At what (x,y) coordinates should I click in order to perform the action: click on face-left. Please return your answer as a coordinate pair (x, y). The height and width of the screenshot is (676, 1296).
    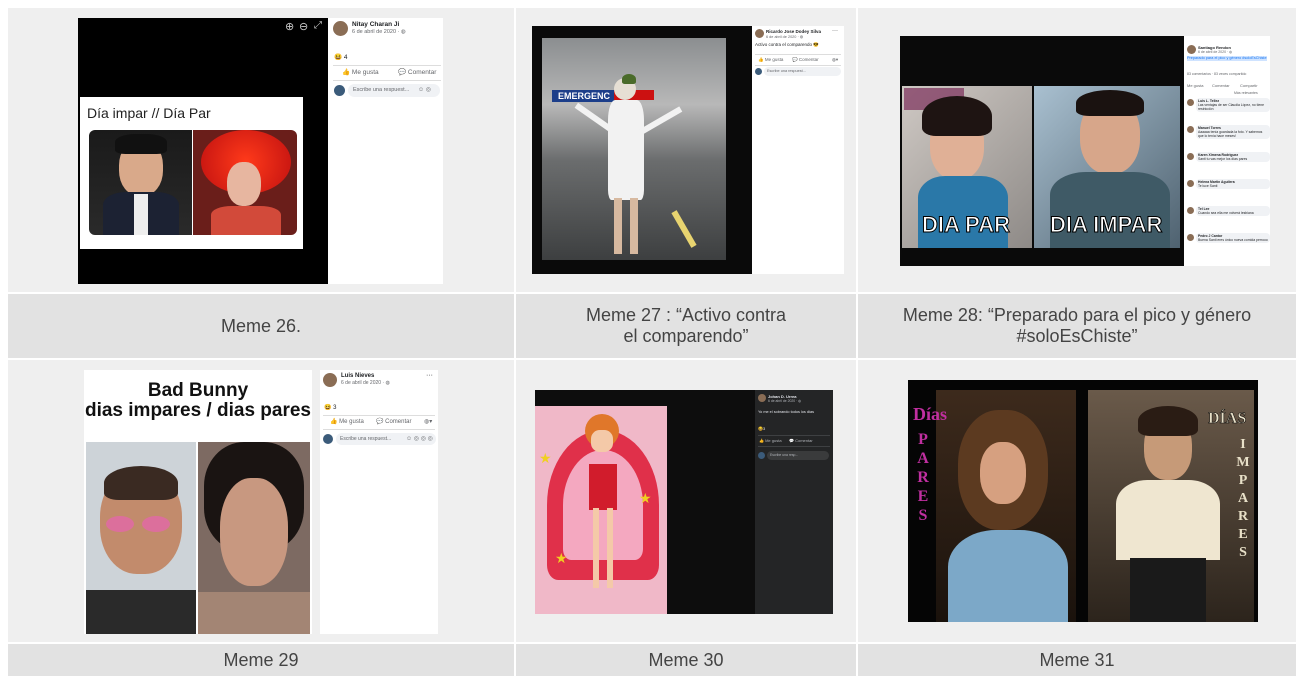
    Looking at the image, I should click on (141, 538).